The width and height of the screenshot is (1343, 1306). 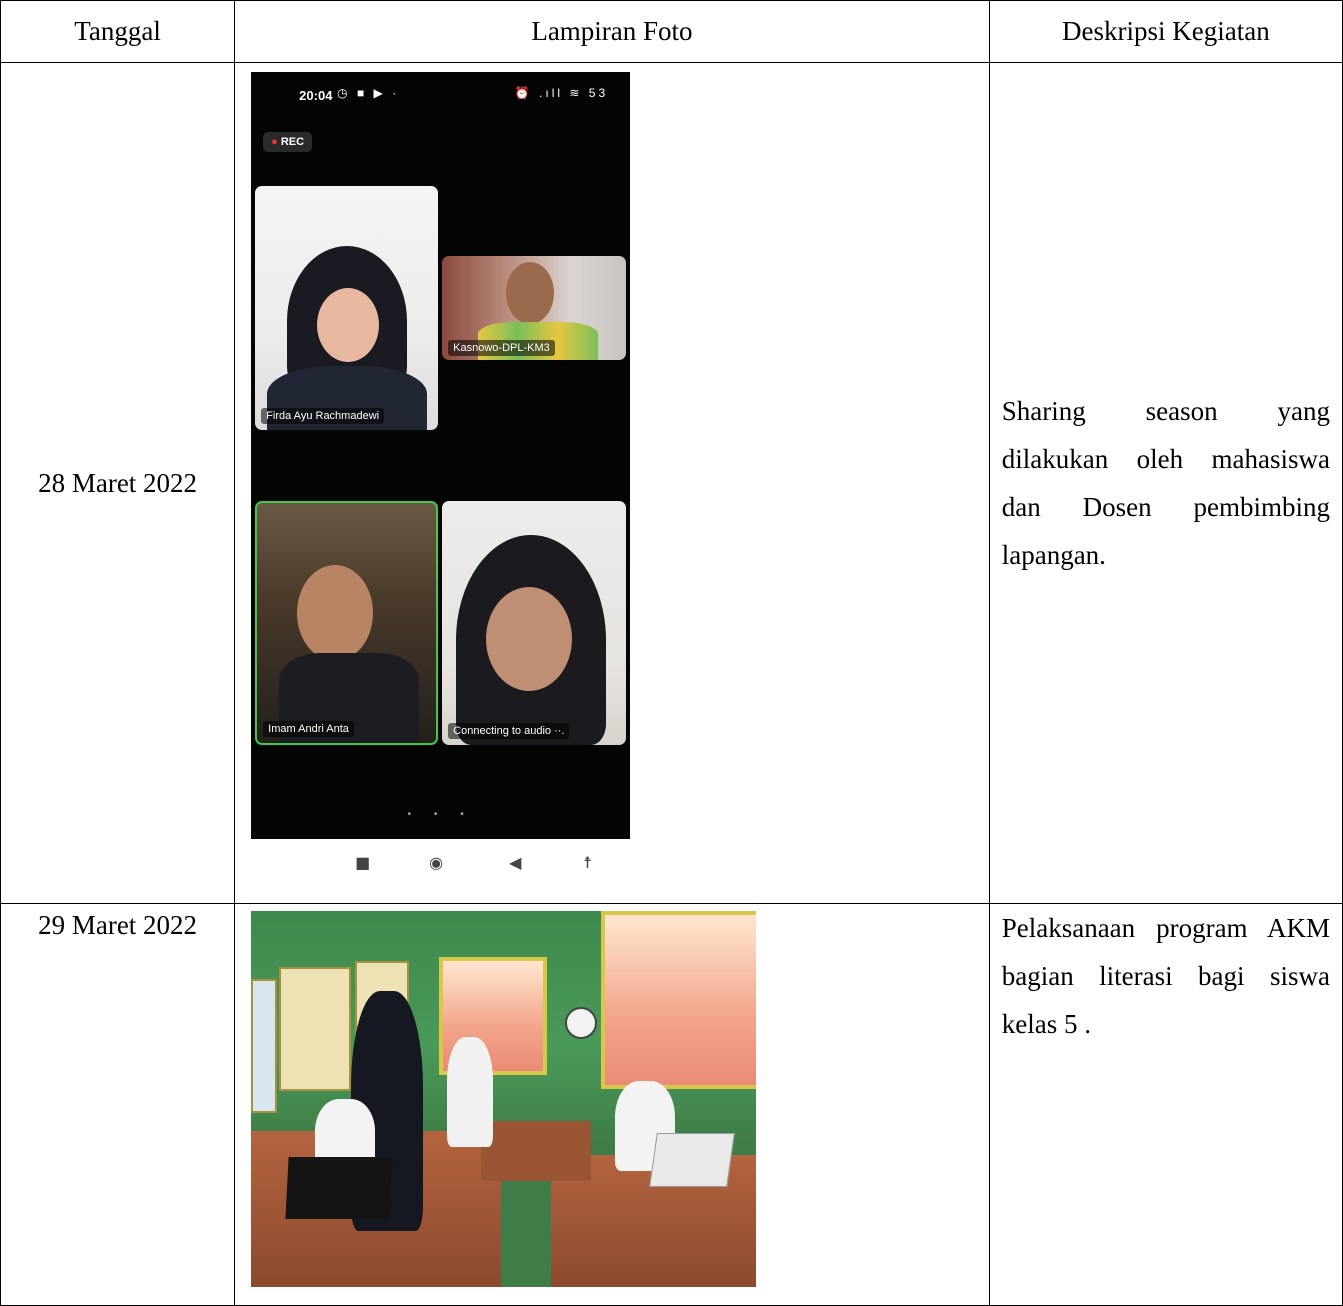 I want to click on android-nav-bar: ■ ◉ ◀ ☨, so click(x=440, y=864).